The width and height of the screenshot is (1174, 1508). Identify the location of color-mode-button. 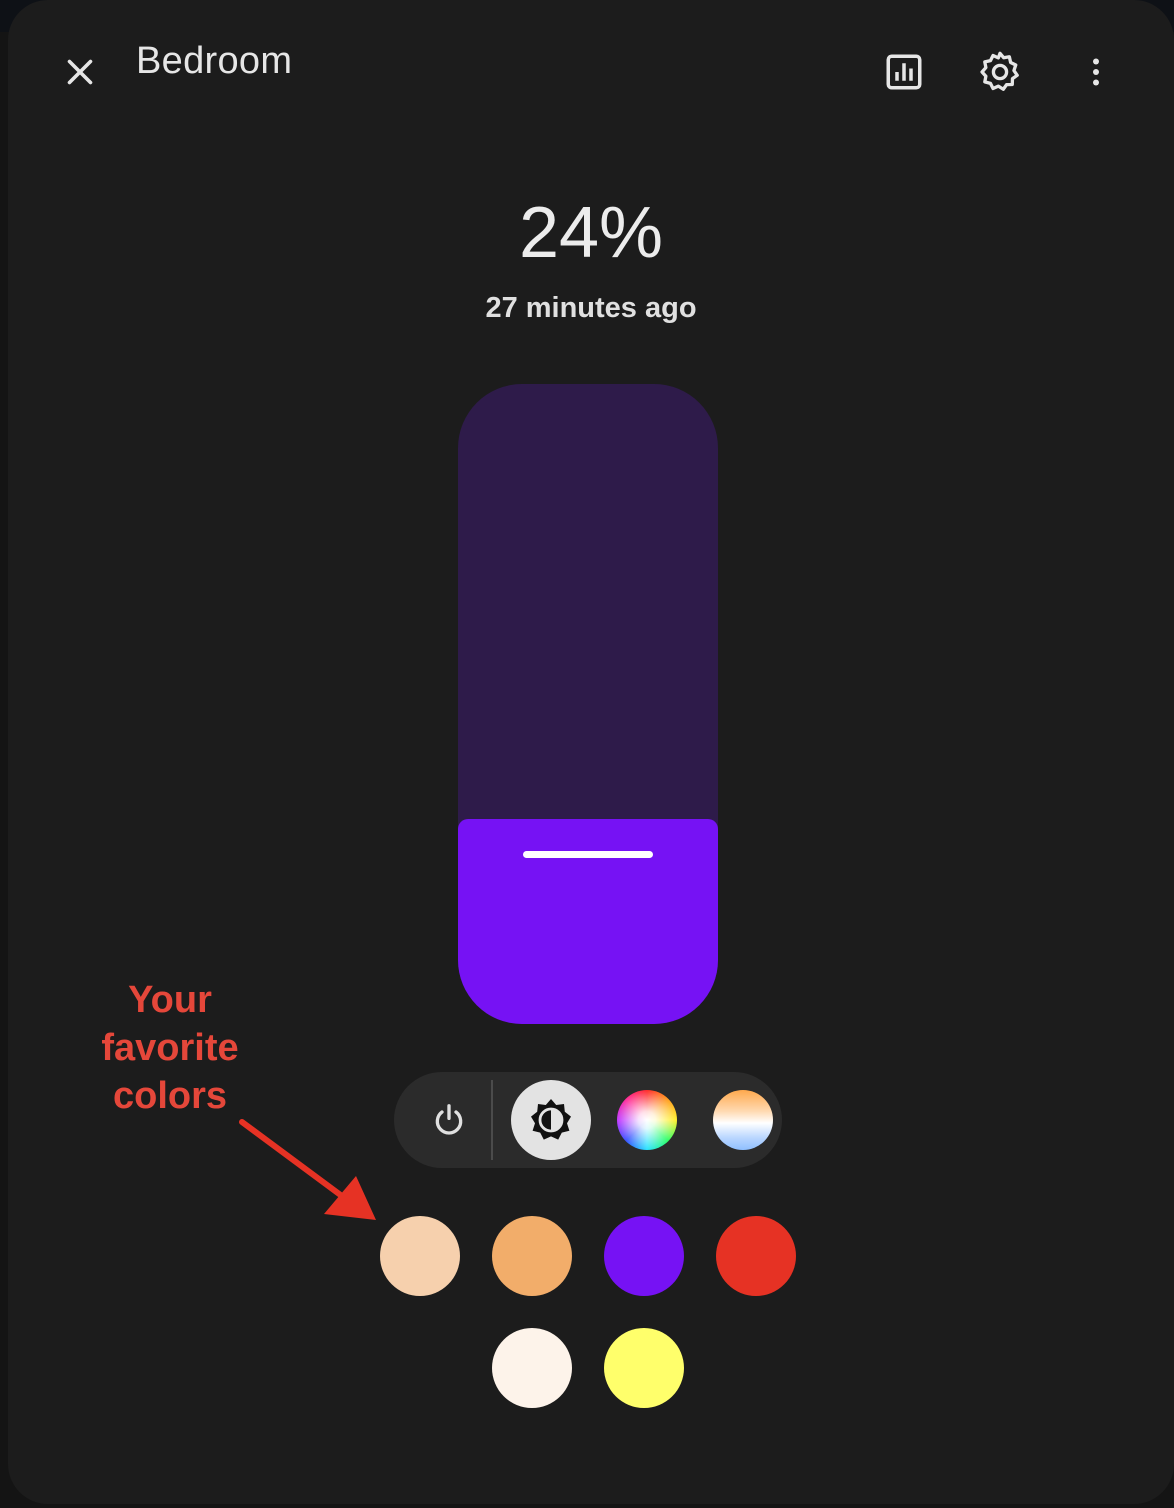
(647, 1120).